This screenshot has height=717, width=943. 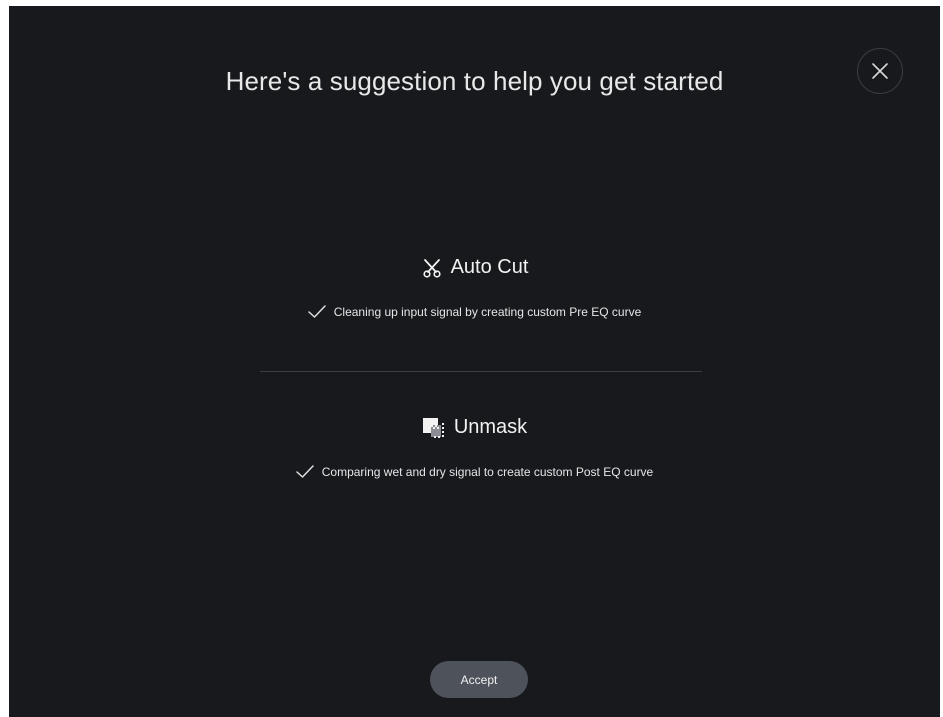 What do you see at coordinates (481, 371) in the screenshot?
I see `section-divider` at bounding box center [481, 371].